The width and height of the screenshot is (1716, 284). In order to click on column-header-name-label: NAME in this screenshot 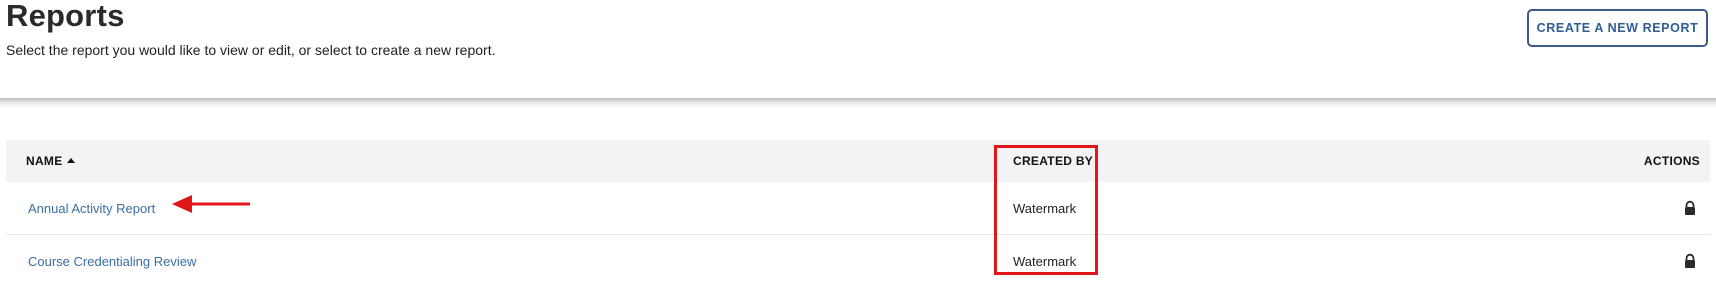, I will do `click(44, 161)`.